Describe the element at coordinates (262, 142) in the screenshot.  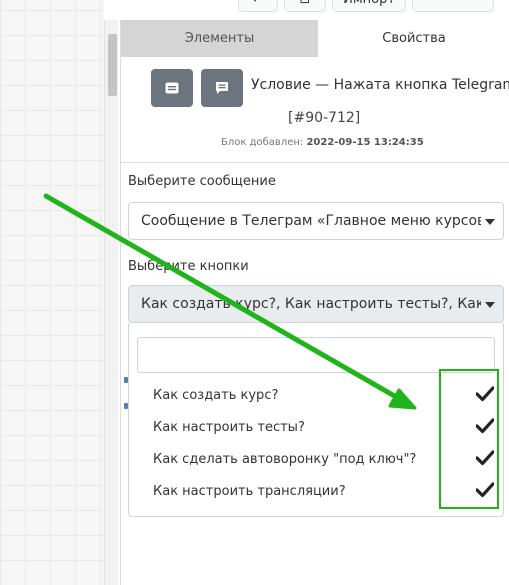
I see `block-added-label: Блок добавлен:` at that location.